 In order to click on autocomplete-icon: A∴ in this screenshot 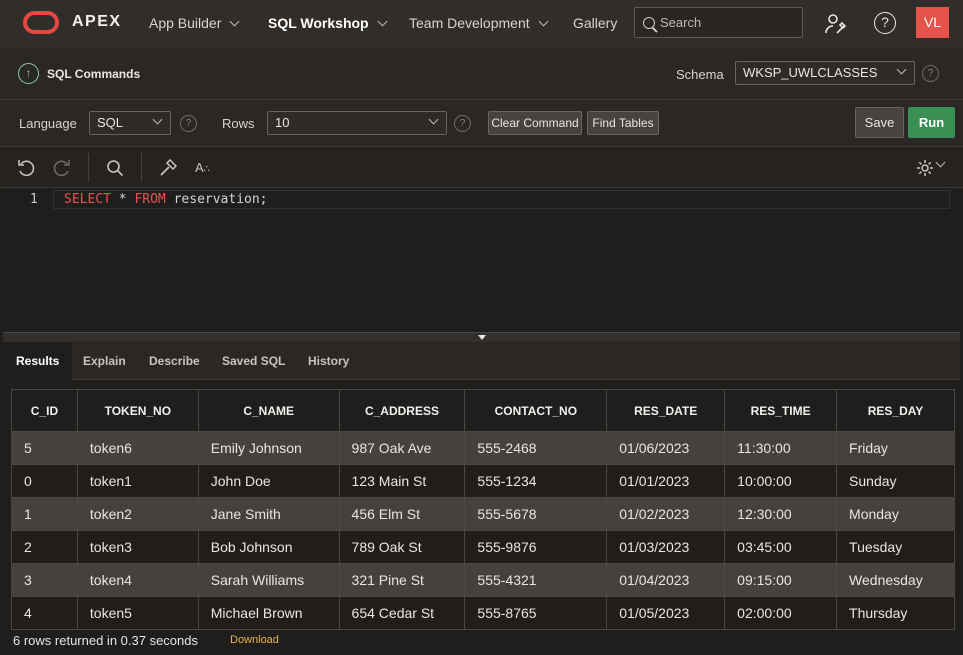, I will do `click(202, 169)`.